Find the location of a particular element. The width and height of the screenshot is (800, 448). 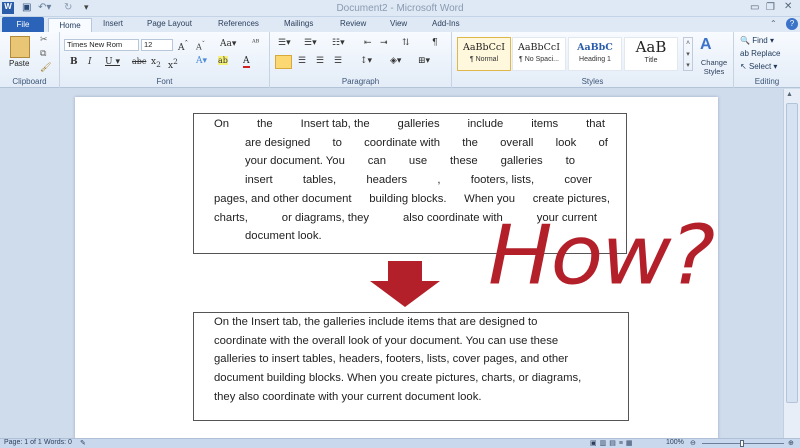

multilevel-list-icon: ☷▾ is located at coordinates (338, 43).